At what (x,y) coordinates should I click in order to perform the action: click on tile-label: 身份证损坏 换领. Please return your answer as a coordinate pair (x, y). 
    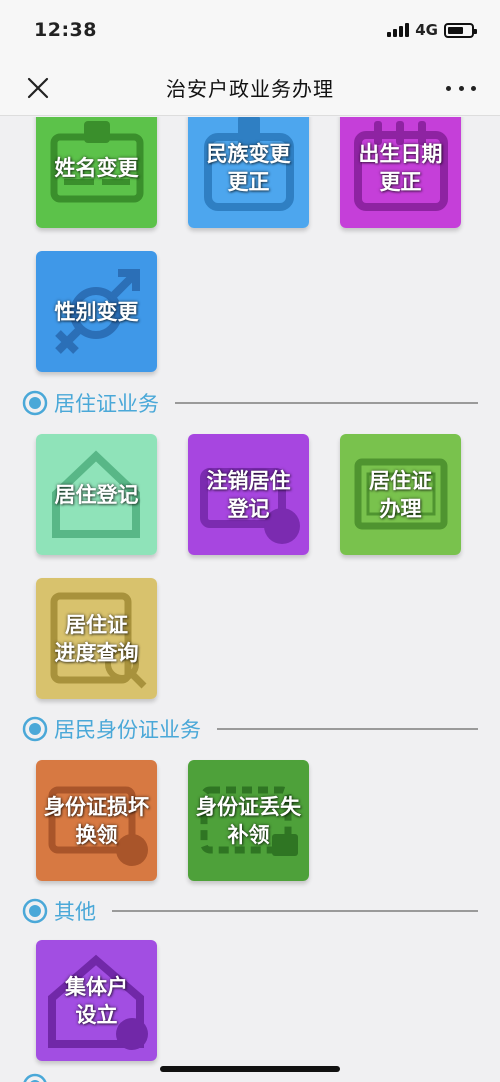
    Looking at the image, I should click on (96, 820).